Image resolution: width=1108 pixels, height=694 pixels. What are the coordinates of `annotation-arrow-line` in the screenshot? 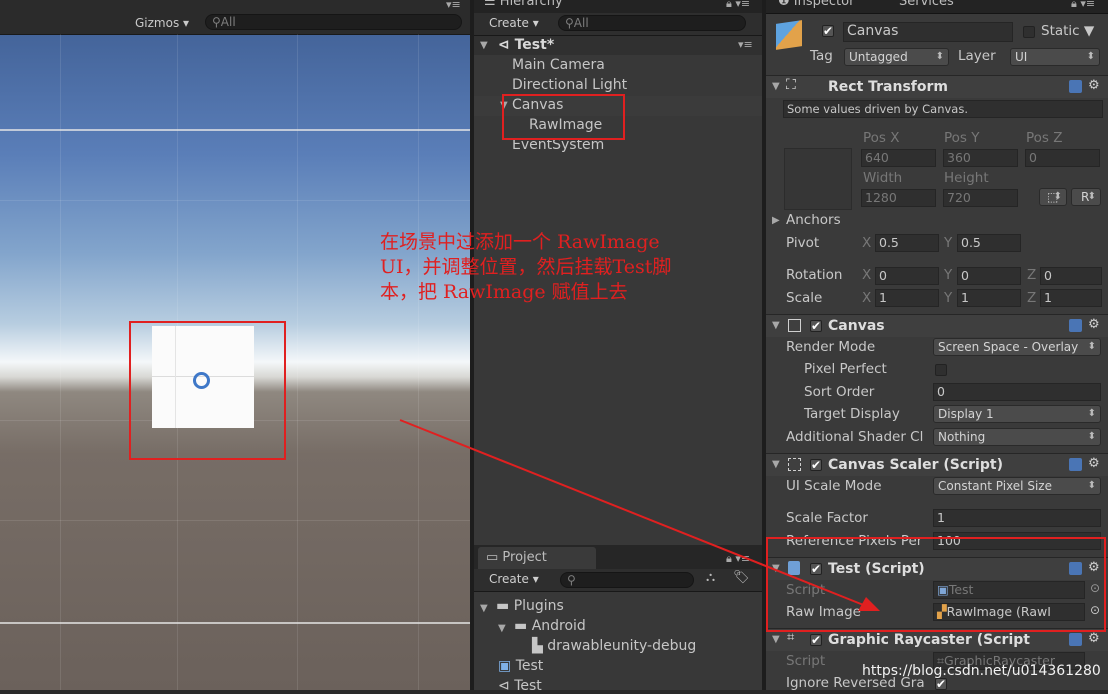 It's located at (633, 513).